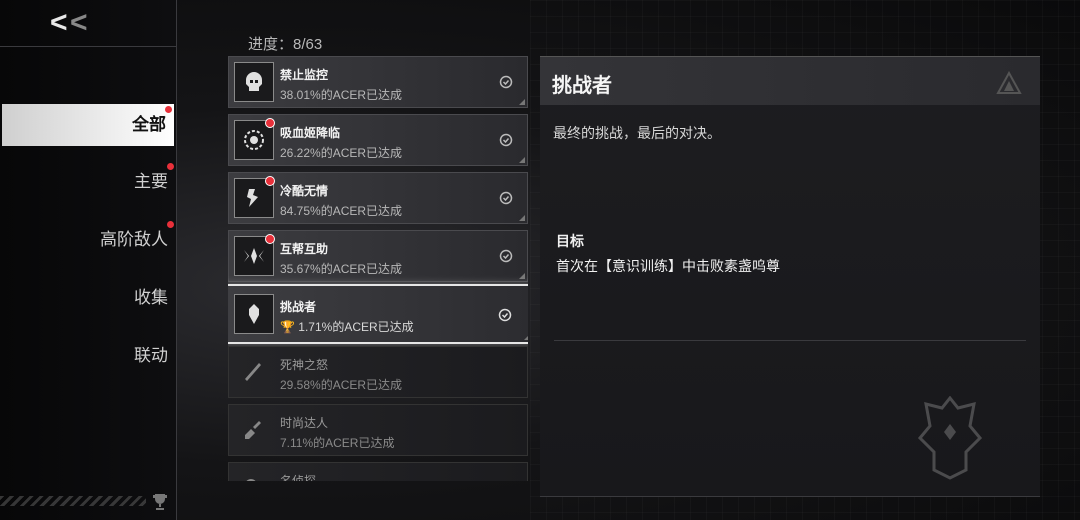  I want to click on achievement-rate: 29.58%的ACER已达成, so click(341, 385).